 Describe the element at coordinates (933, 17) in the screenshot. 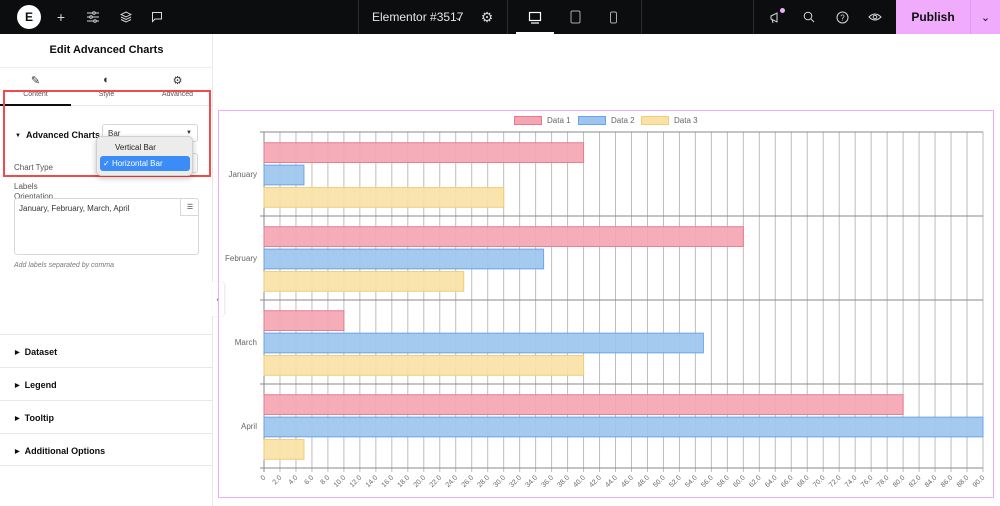

I see `publish-button: Publish` at that location.